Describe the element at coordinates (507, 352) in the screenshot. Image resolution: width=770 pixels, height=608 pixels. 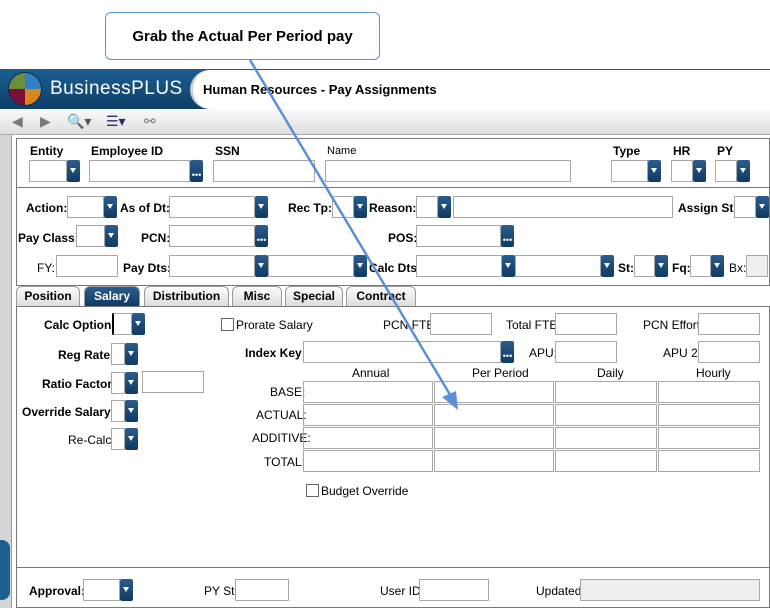
I see `index-key-lookup-icon: •••` at that location.